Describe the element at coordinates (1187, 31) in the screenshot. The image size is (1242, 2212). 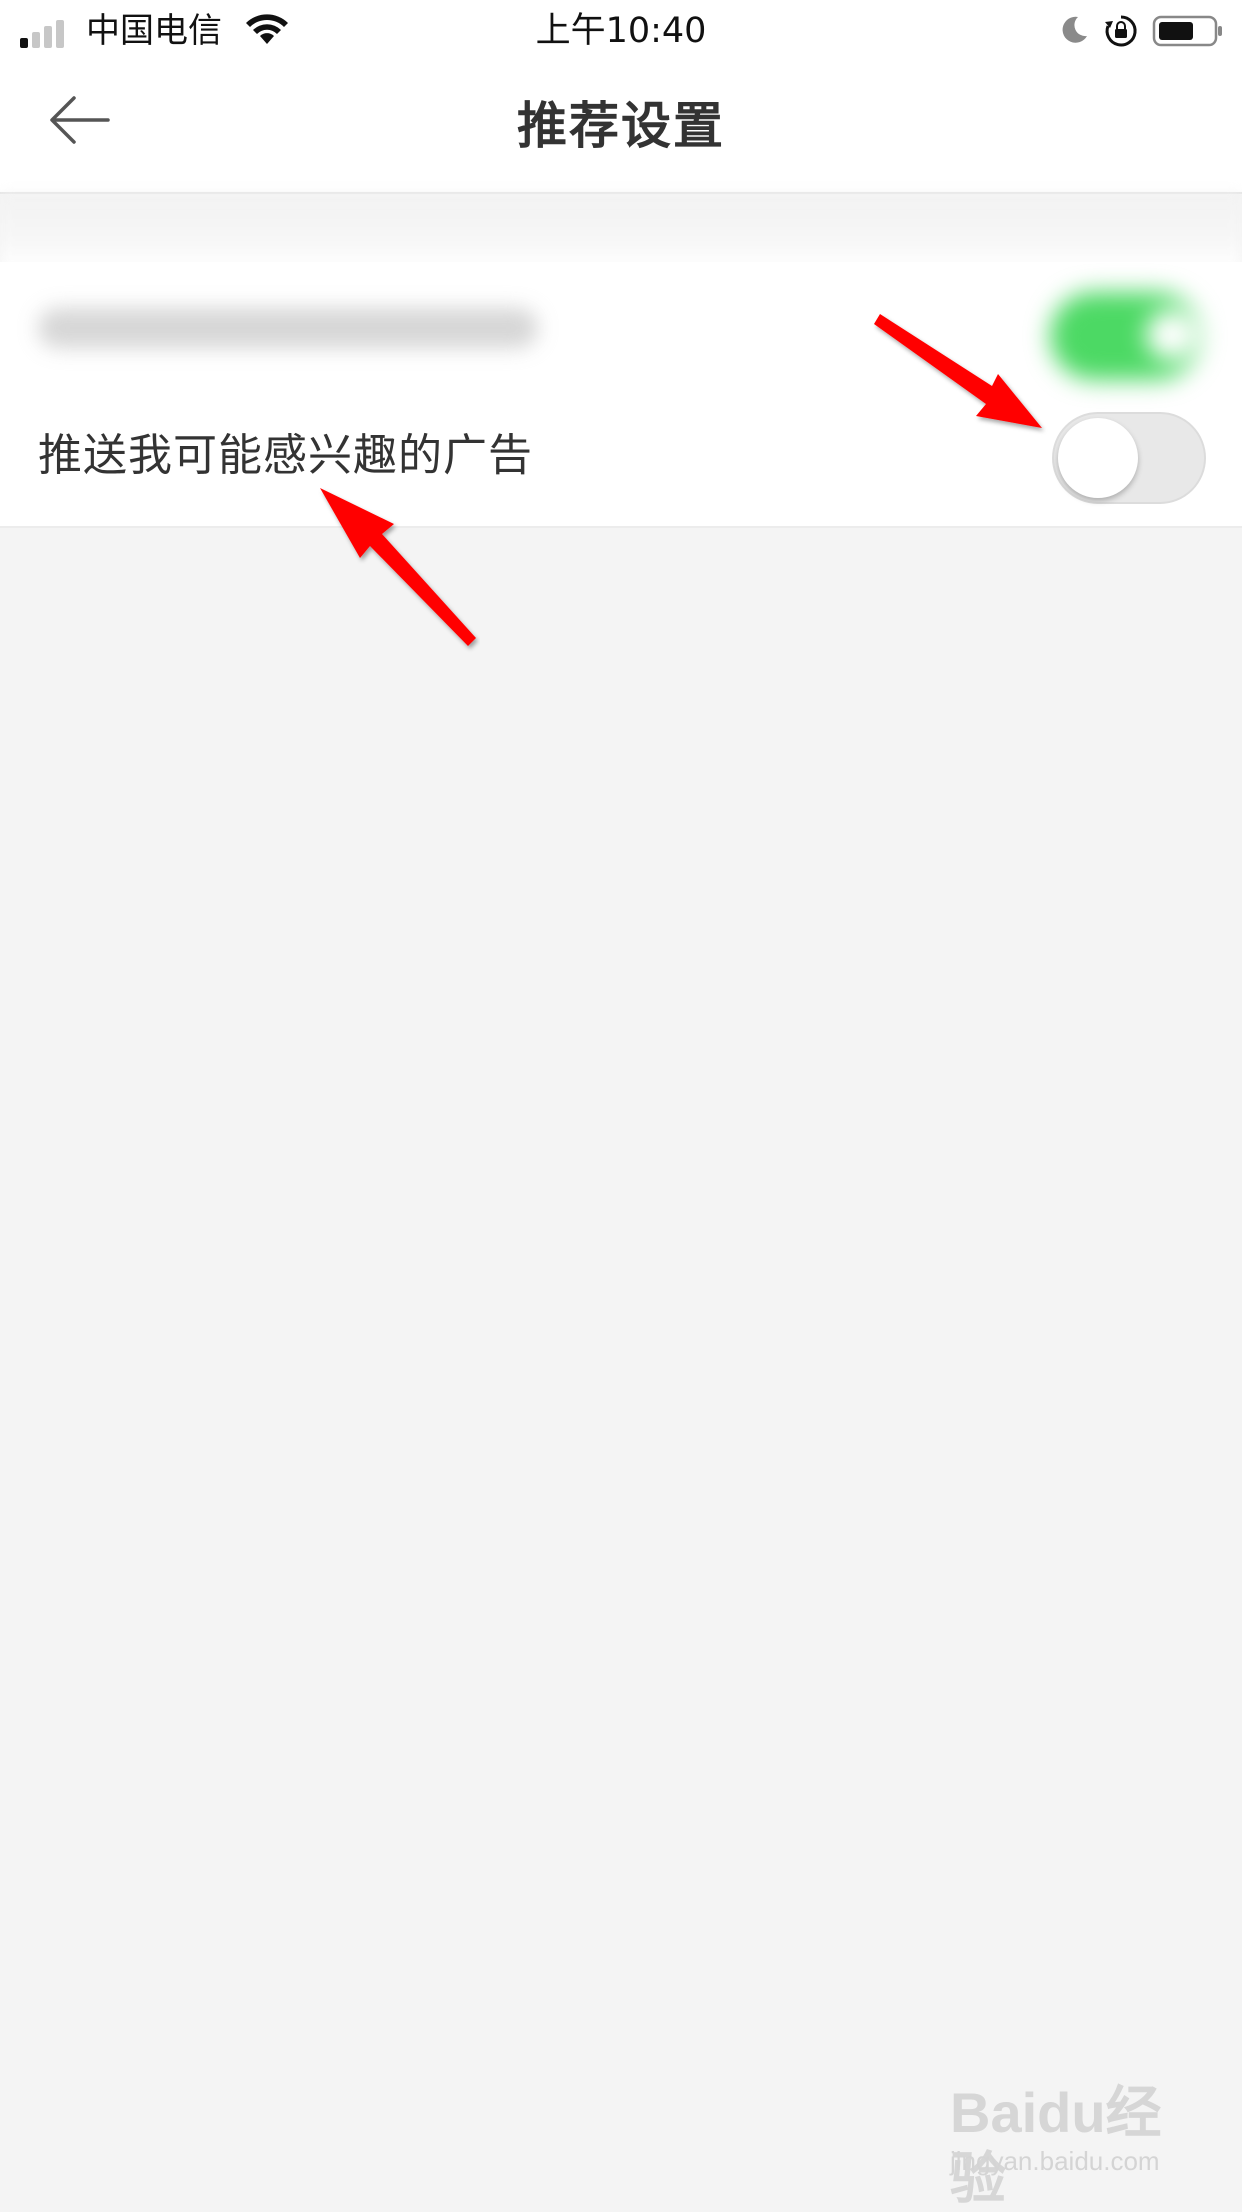
I see `battery-icon` at that location.